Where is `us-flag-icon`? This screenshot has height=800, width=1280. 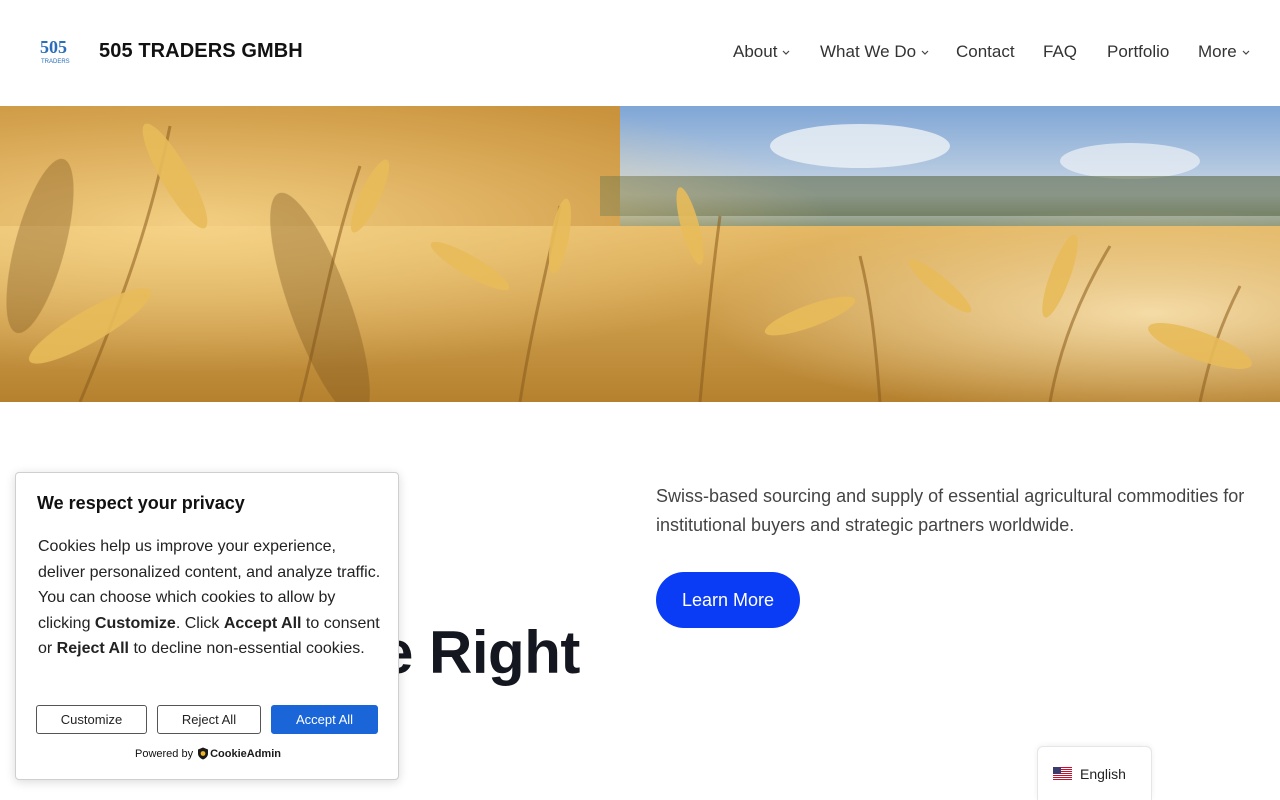 us-flag-icon is located at coordinates (1062, 773).